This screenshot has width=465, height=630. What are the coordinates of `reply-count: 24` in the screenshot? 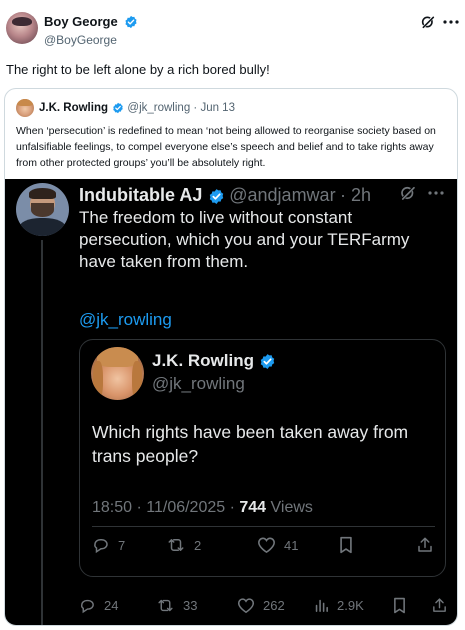 It's located at (111, 605).